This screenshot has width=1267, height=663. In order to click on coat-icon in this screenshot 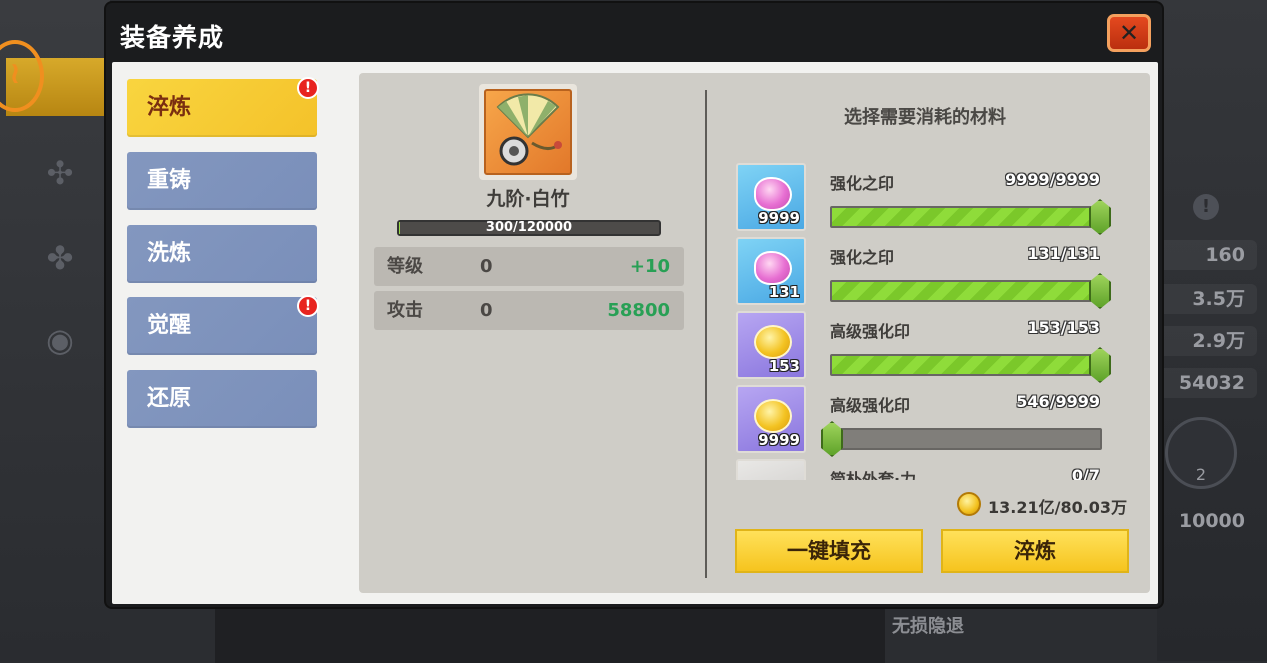, I will do `click(771, 469)`.